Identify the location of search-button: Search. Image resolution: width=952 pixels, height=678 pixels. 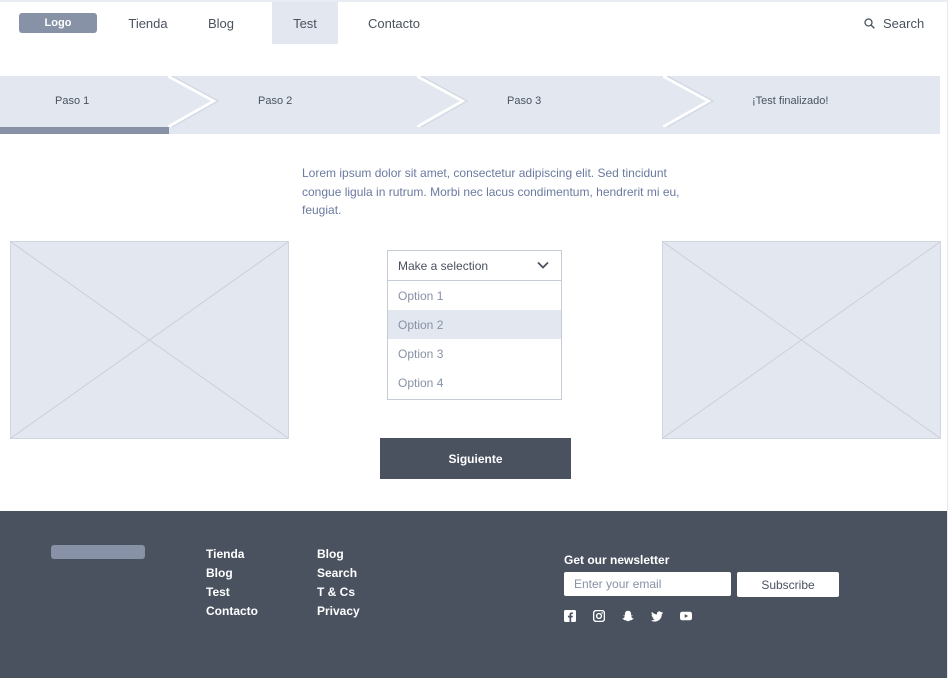
(894, 23).